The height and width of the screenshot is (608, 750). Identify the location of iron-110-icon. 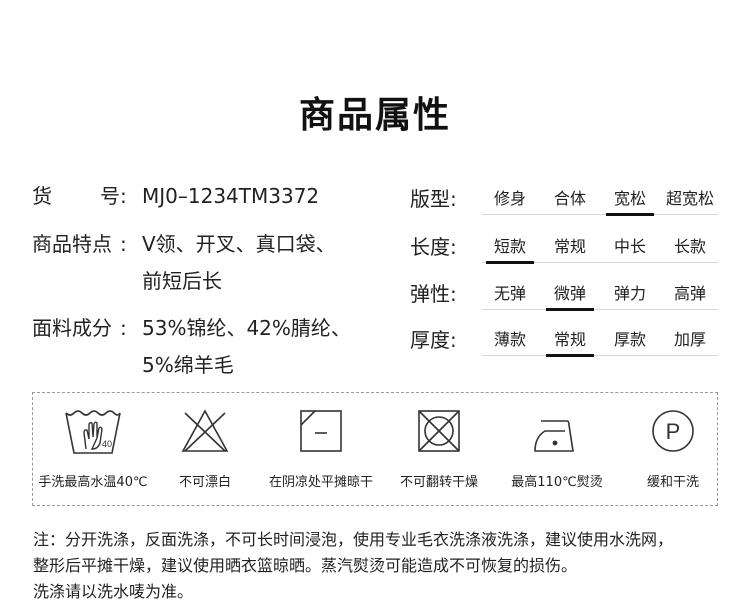
(554, 436).